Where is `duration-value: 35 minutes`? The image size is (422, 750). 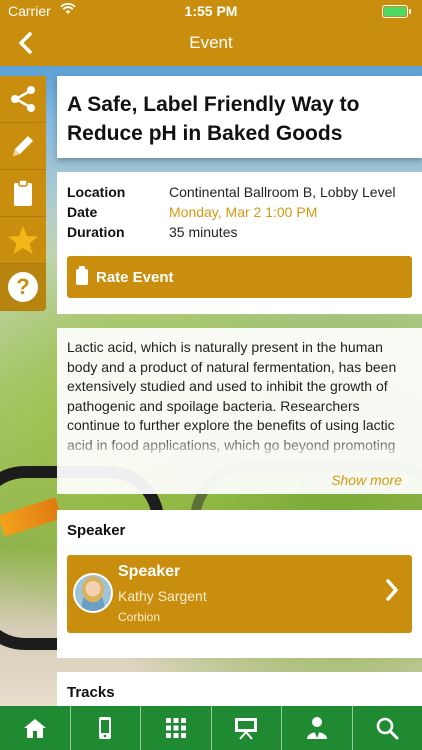
duration-value: 35 minutes is located at coordinates (203, 232).